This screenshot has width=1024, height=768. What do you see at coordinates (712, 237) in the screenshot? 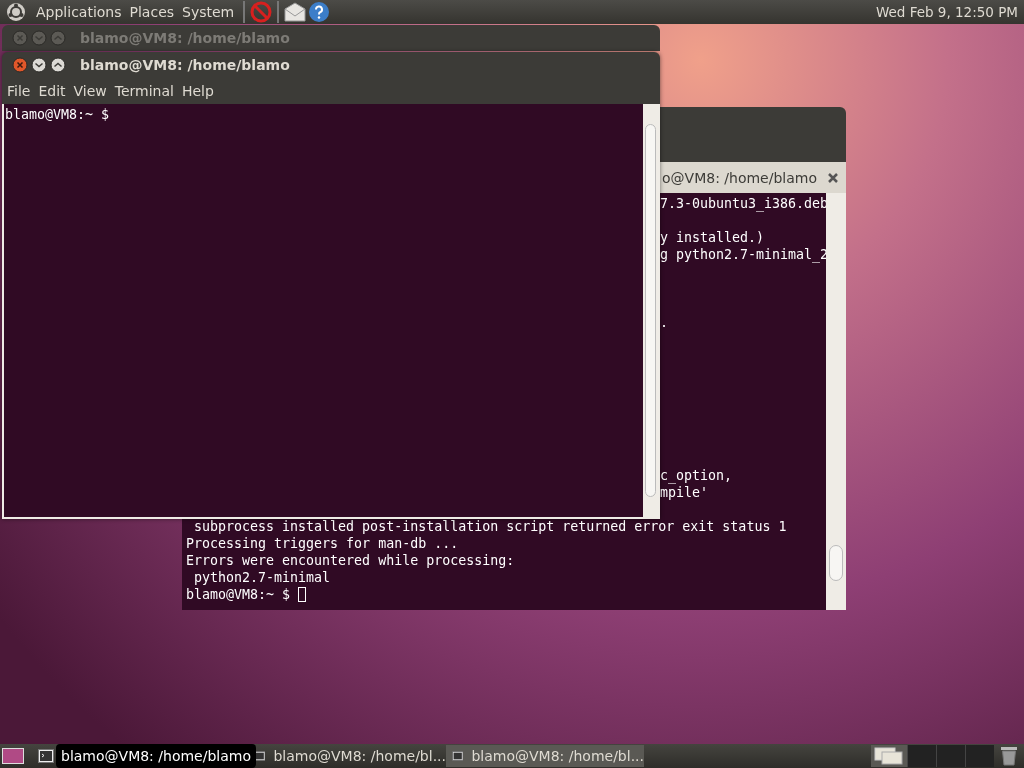
I see `terminal-line: y installed.)` at bounding box center [712, 237].